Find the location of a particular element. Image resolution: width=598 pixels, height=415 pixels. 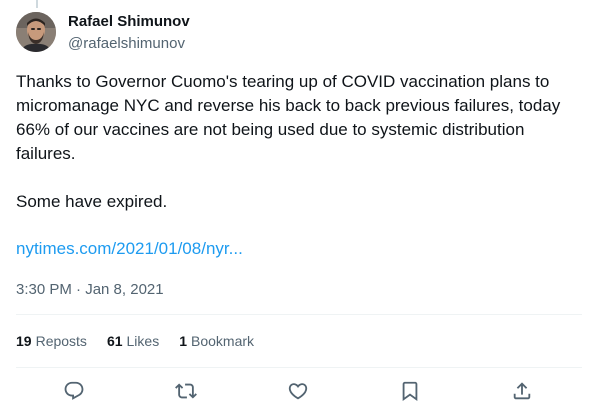

share-button is located at coordinates (522, 391).